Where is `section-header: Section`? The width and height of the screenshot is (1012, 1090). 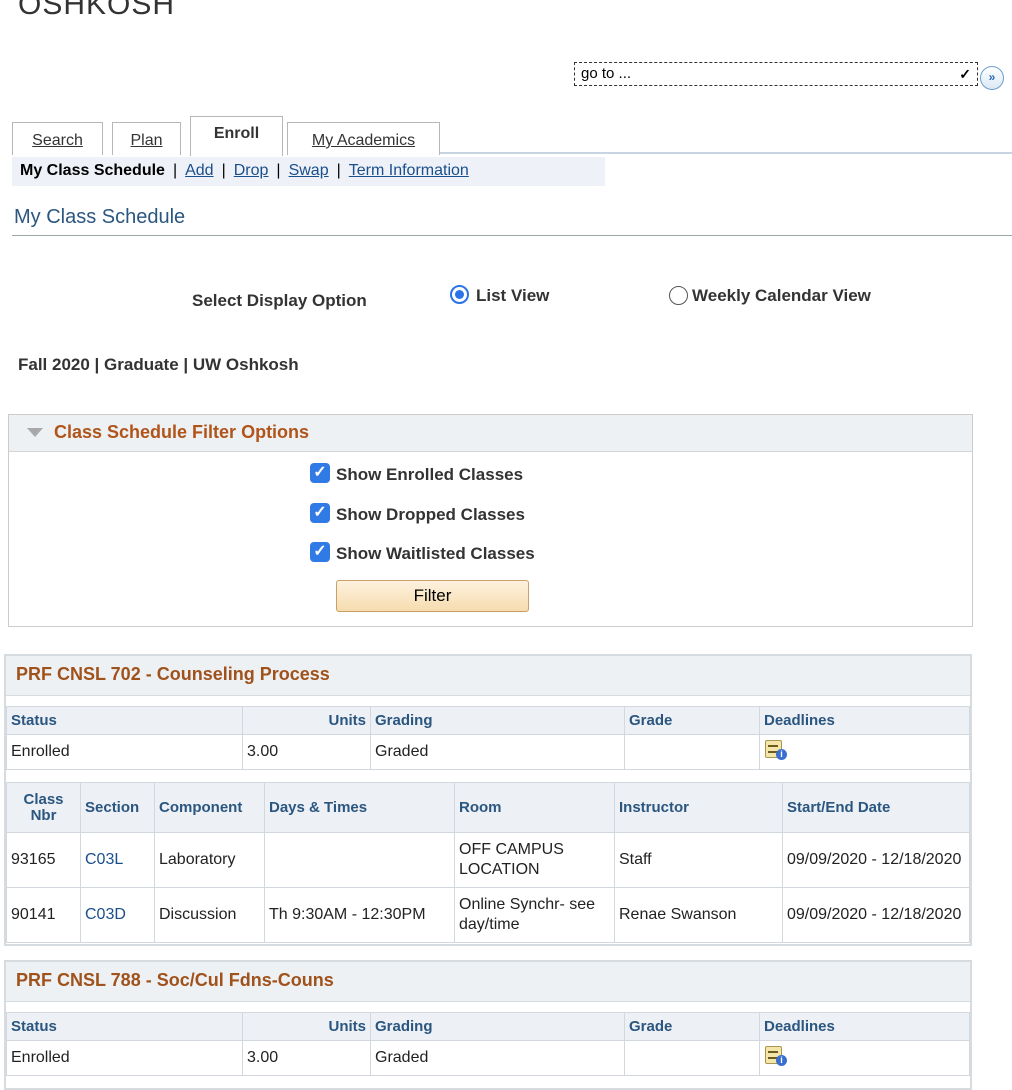
section-header: Section is located at coordinates (117, 807).